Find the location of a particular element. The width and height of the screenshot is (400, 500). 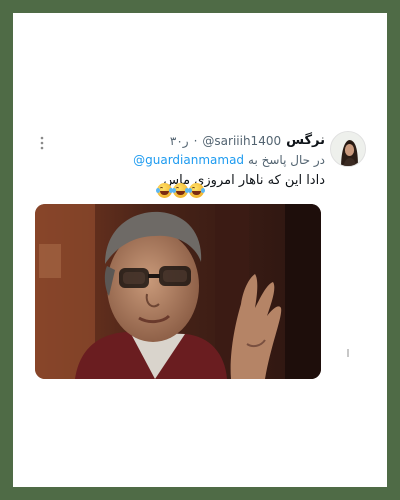

tweet-time: ۳۰ر is located at coordinates (179, 141).